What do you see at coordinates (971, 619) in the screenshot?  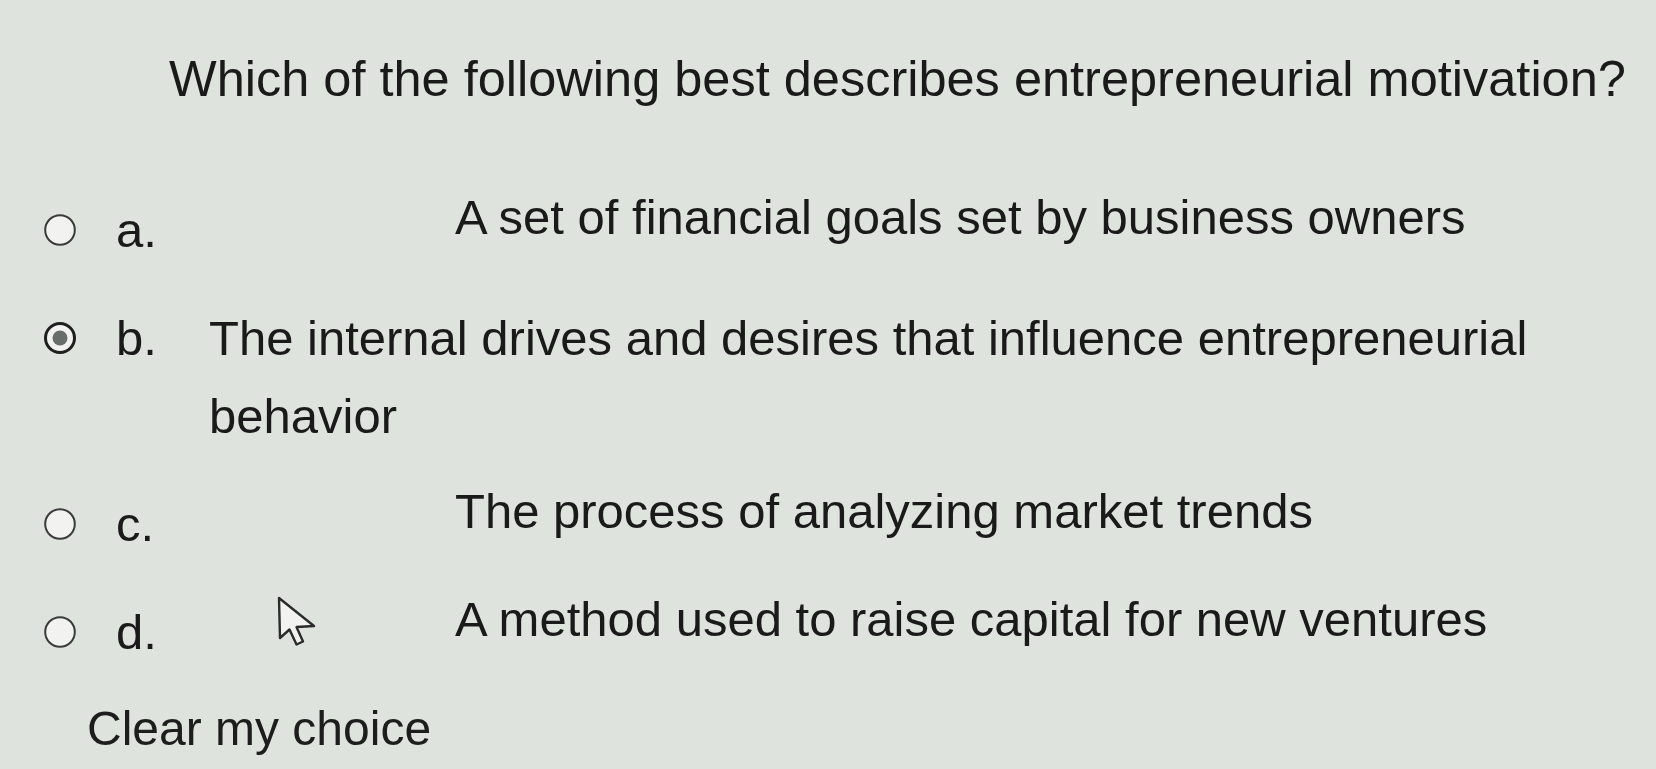 I see `option-text: A method used to raise capital for new ventures` at bounding box center [971, 619].